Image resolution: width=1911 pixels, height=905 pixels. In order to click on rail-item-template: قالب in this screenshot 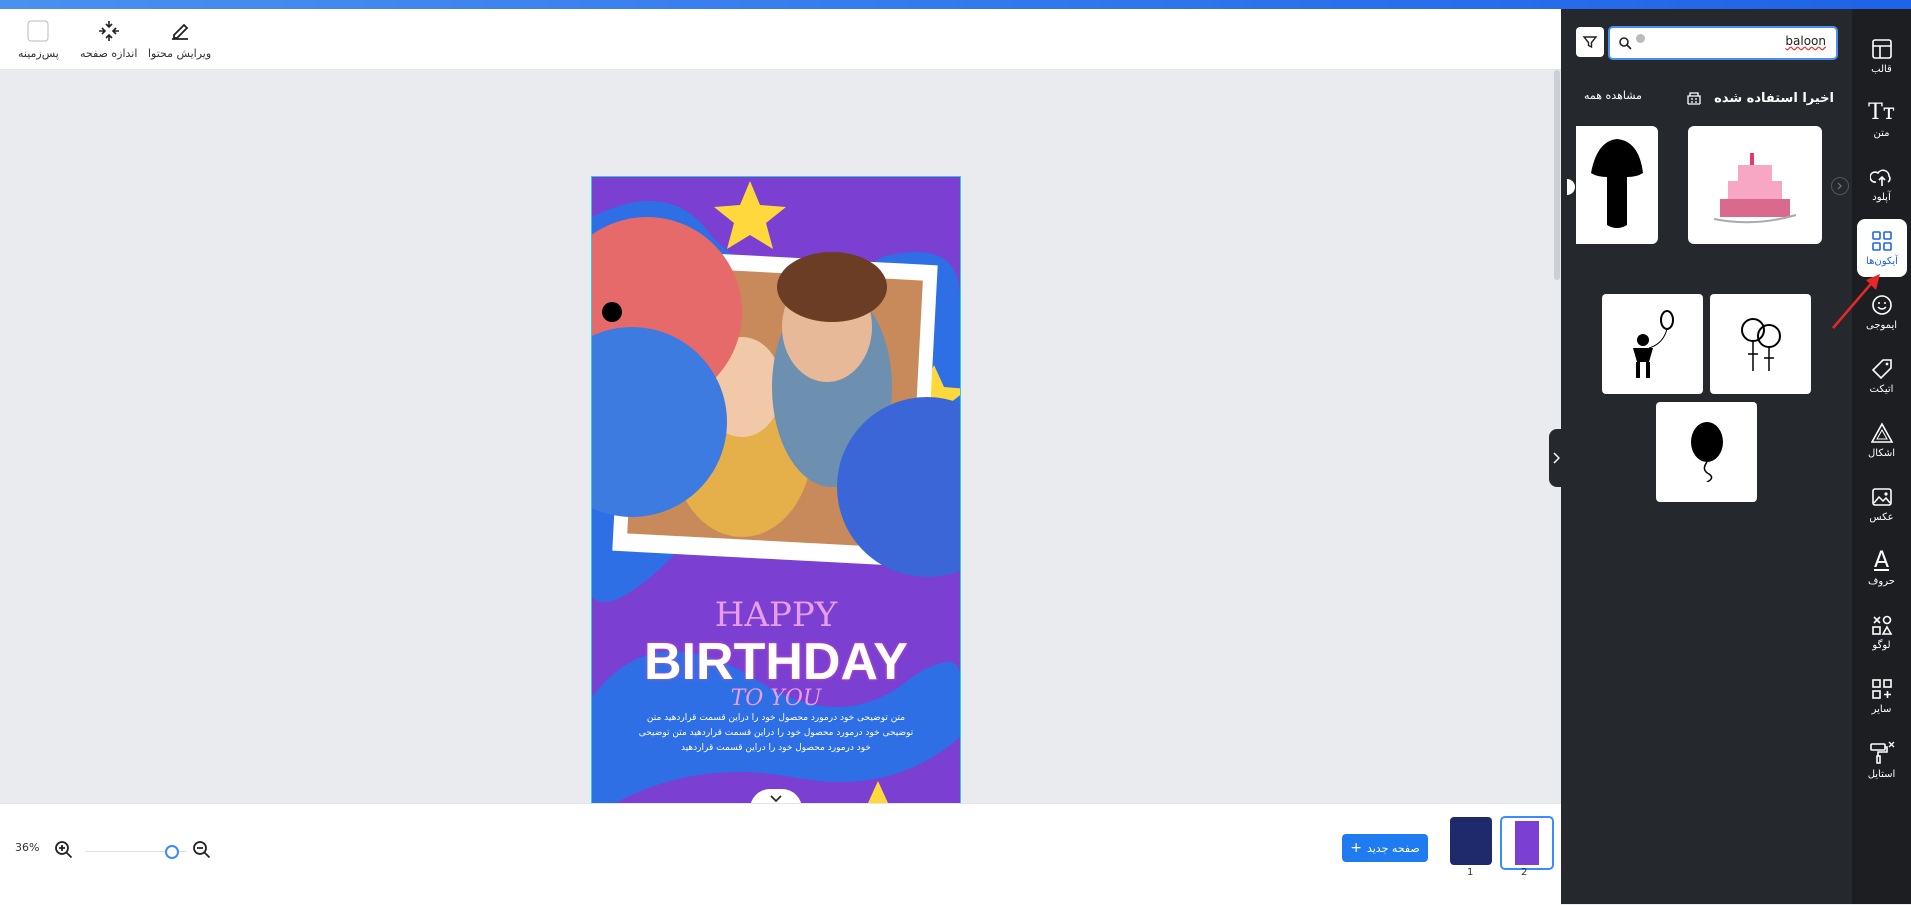, I will do `click(1881, 56)`.